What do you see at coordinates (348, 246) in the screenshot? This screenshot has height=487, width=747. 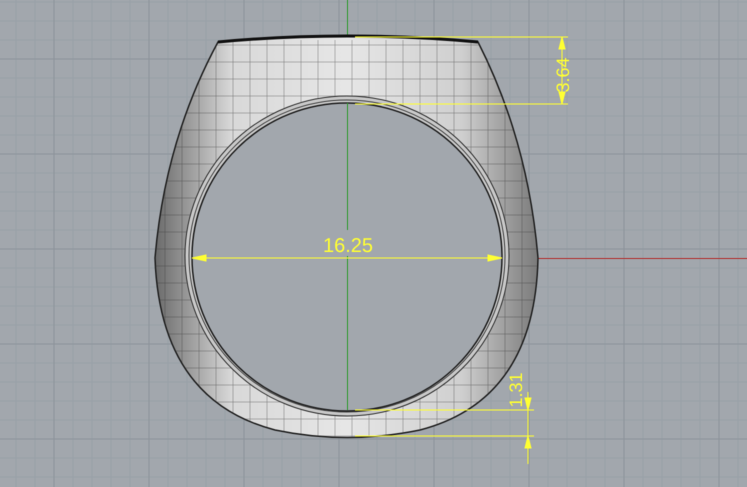 I see `dimension-value: 16.25` at bounding box center [348, 246].